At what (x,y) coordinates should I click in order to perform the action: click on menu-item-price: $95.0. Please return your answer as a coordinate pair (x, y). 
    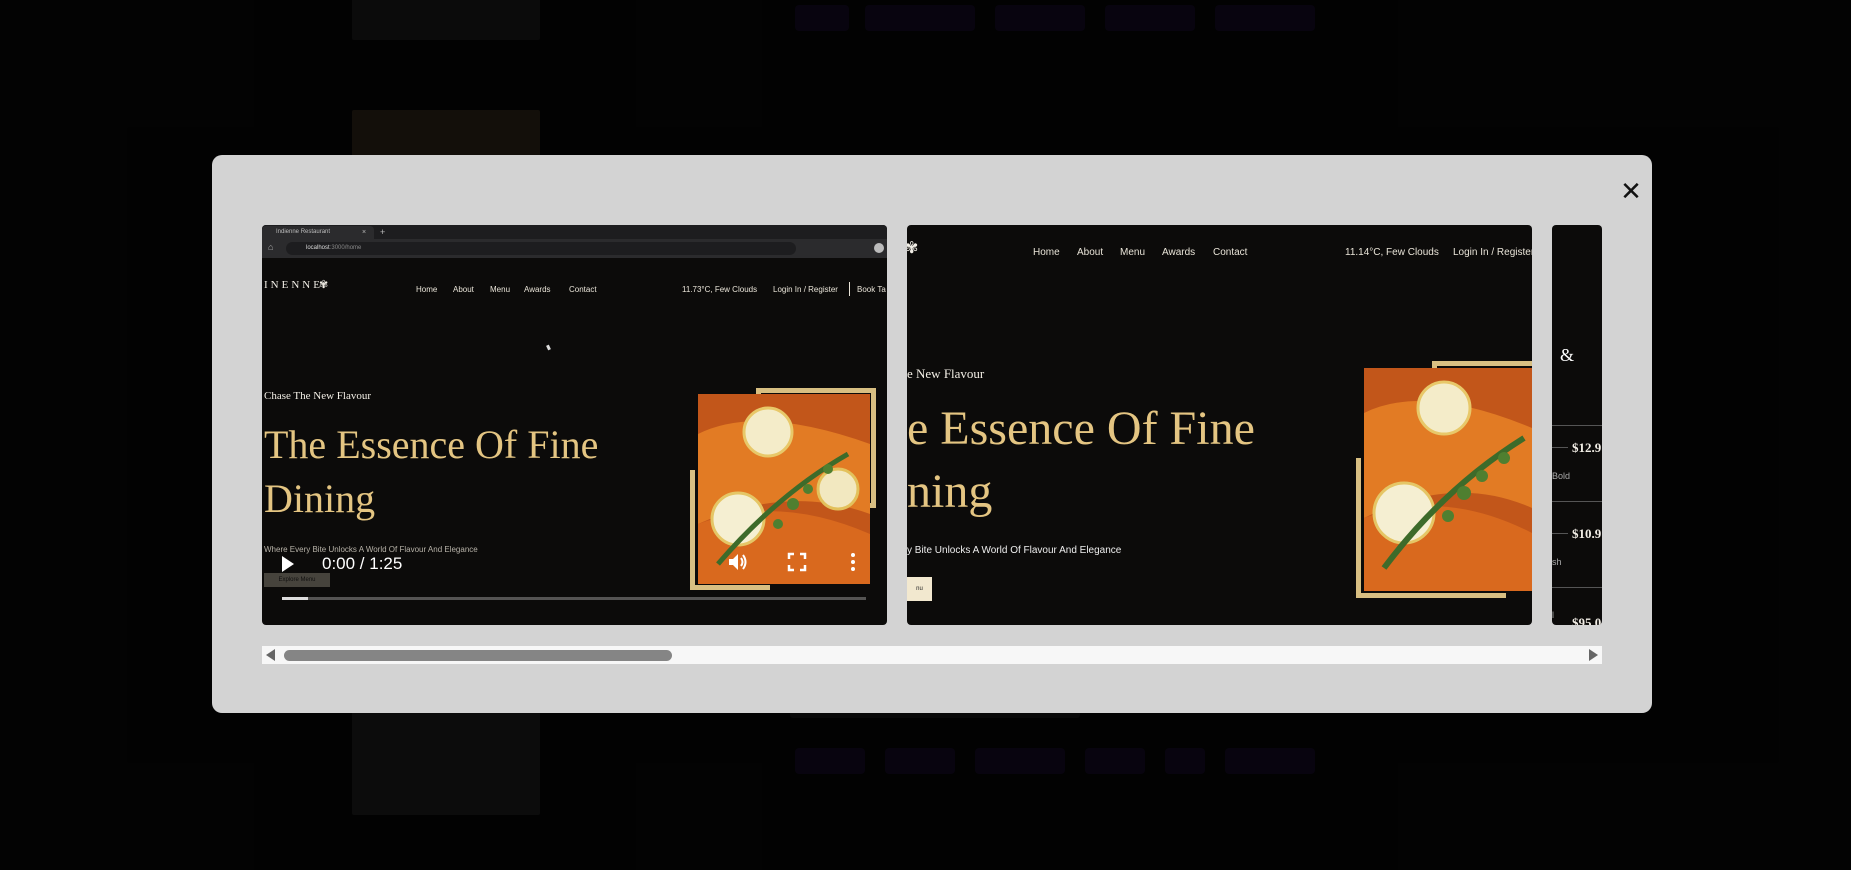
    Looking at the image, I should click on (1587, 620).